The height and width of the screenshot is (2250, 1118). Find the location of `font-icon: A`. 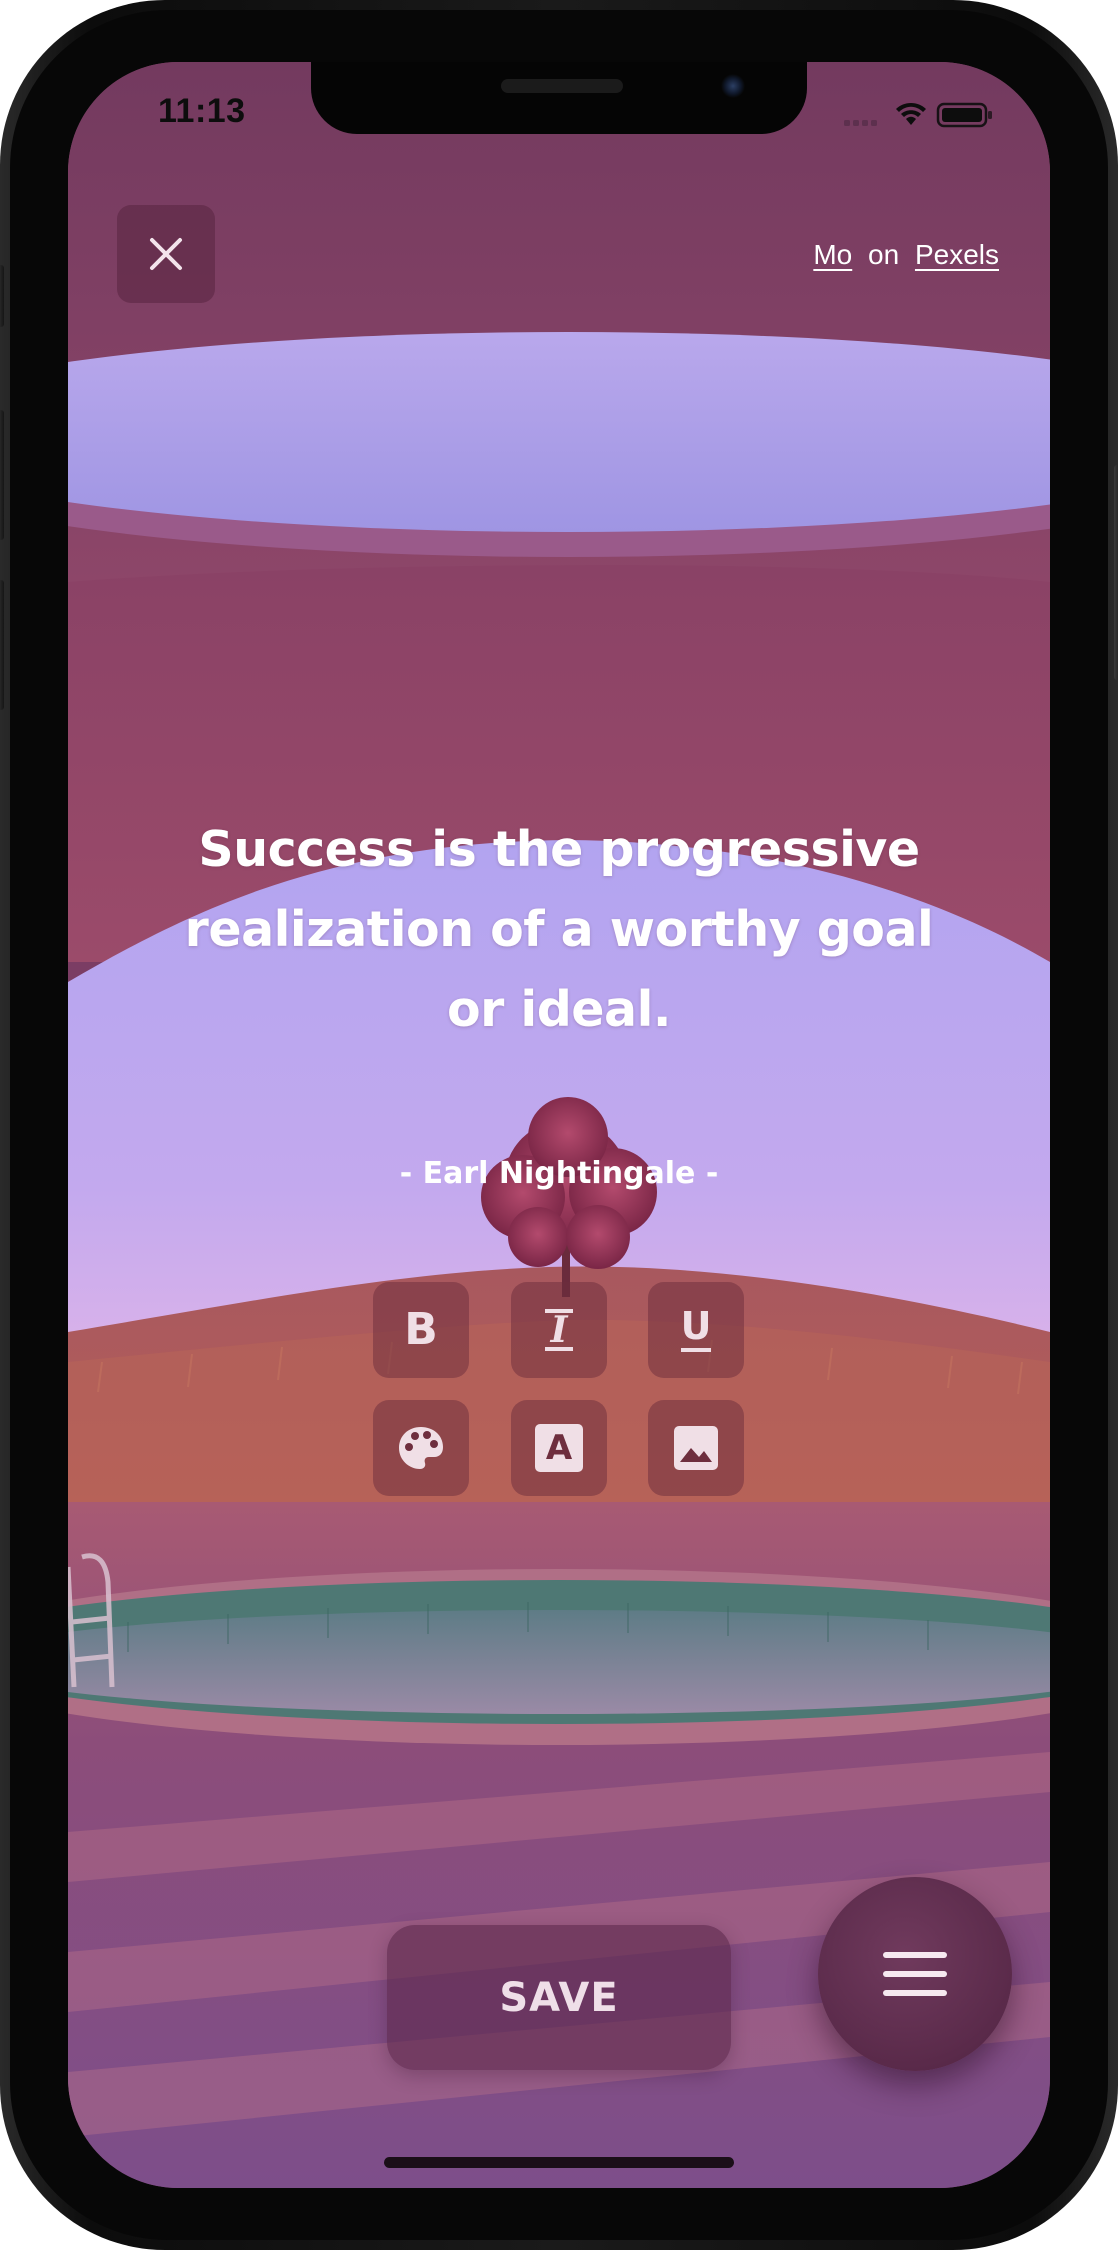

font-icon: A is located at coordinates (559, 1448).